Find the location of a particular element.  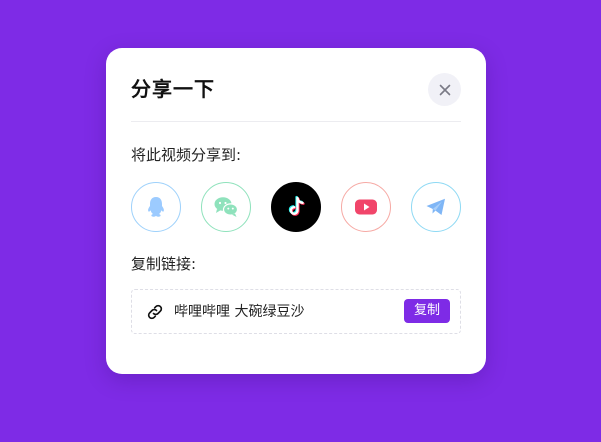

share-telegram-button is located at coordinates (436, 207).